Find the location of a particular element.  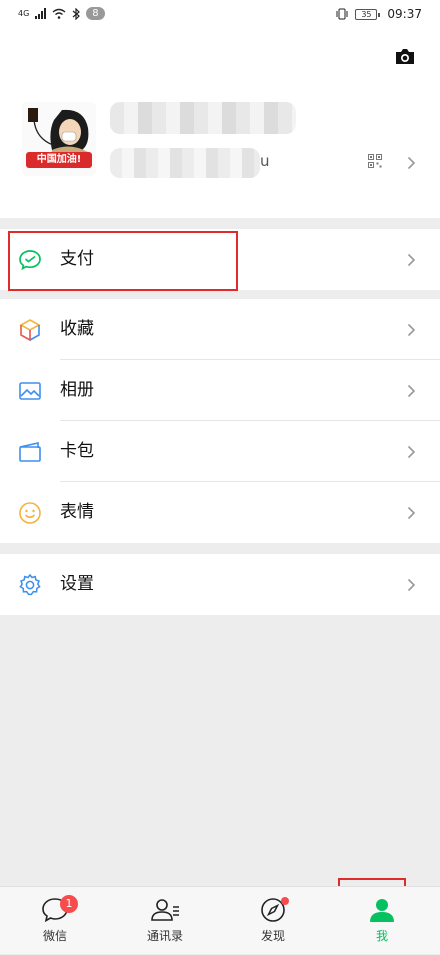

tab-label-contacts: 通讯录 is located at coordinates (164, 936).